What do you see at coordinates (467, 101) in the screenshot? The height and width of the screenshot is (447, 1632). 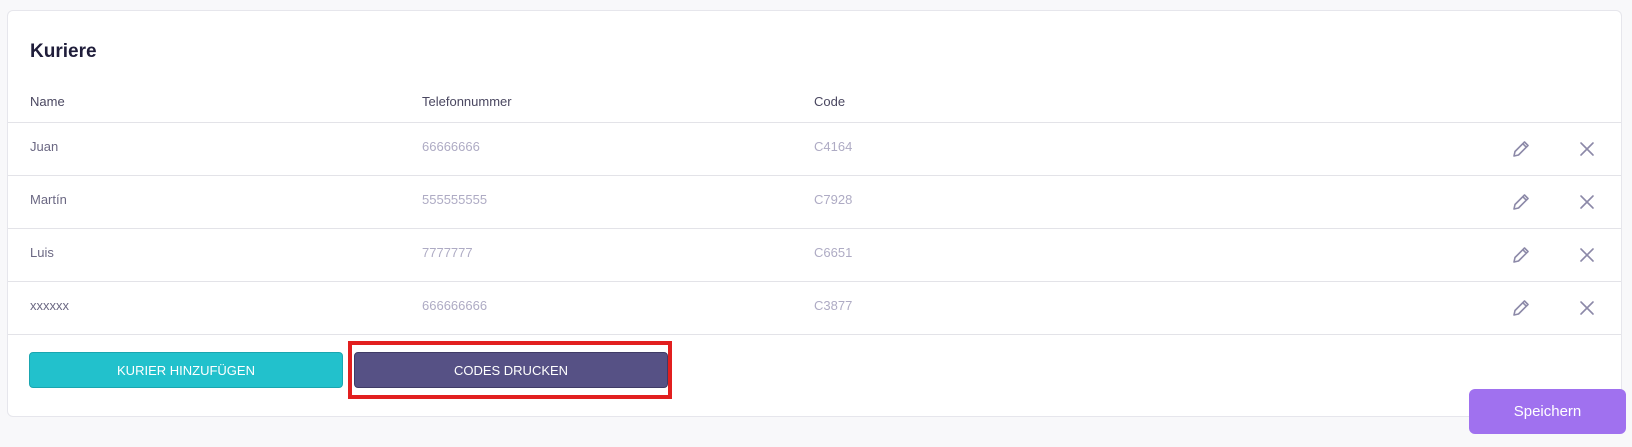 I see `column-header-phone: Telefonnummer` at bounding box center [467, 101].